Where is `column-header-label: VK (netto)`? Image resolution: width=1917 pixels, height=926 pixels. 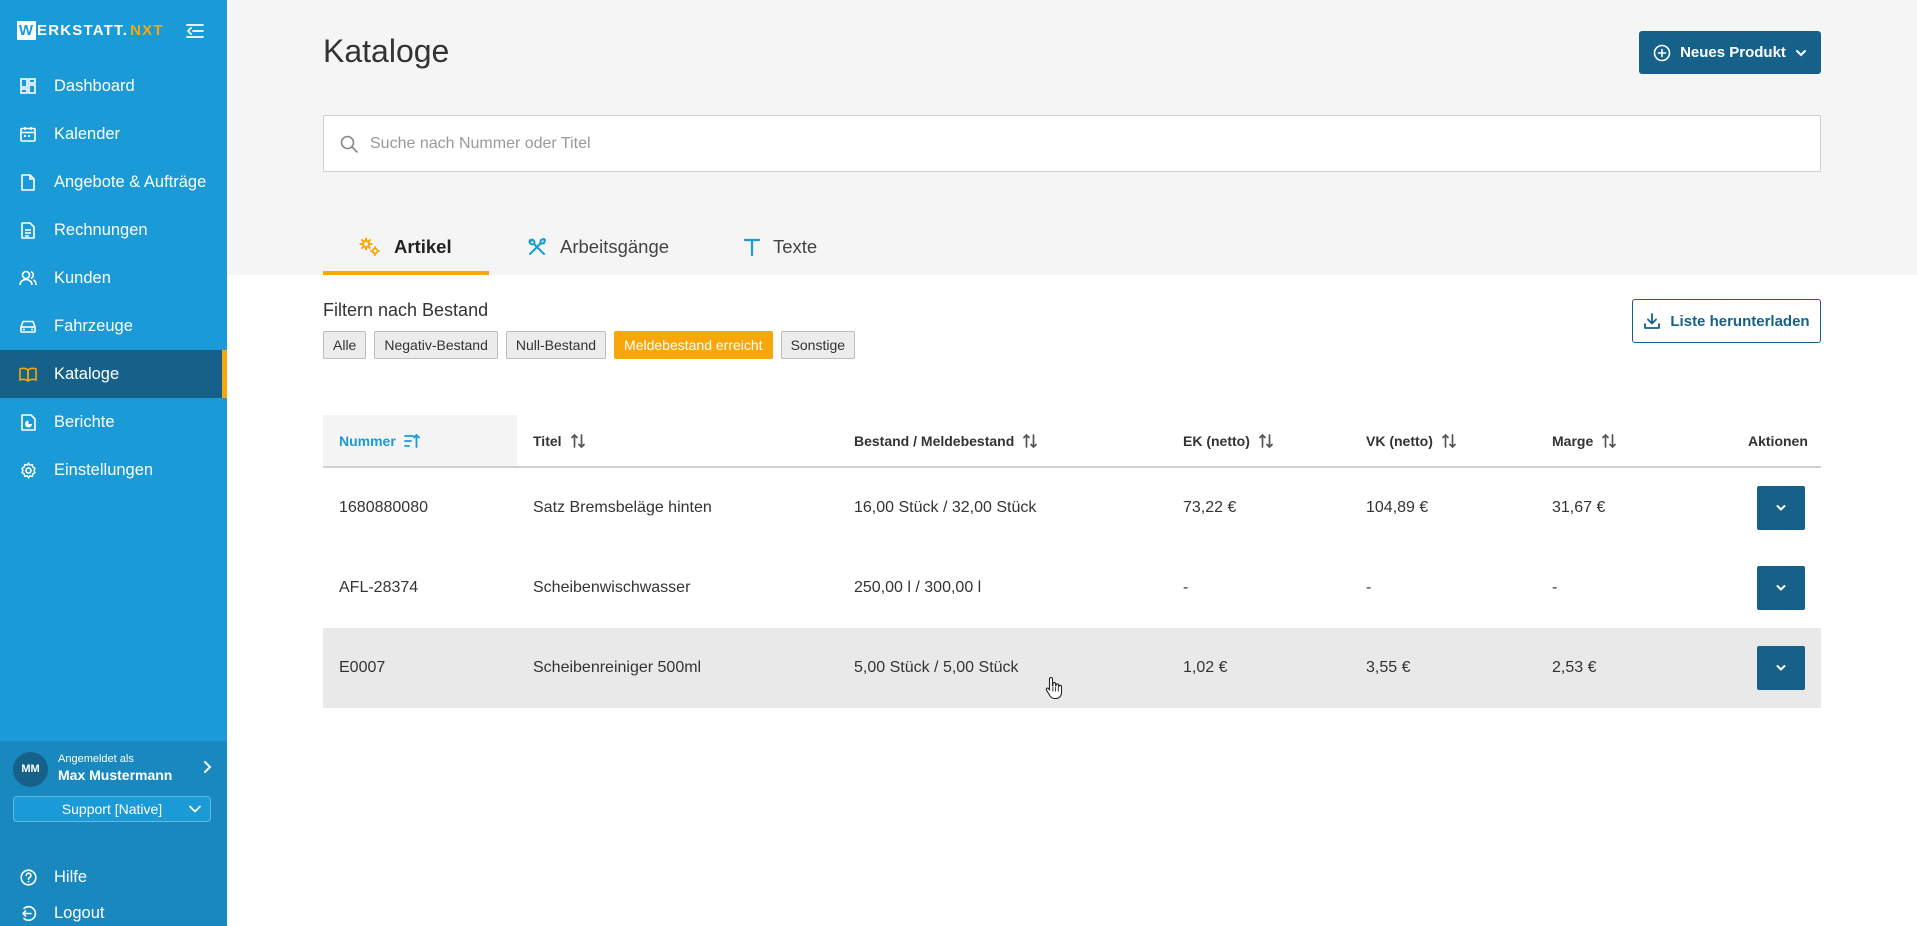
column-header-label: VK (netto) is located at coordinates (1399, 440).